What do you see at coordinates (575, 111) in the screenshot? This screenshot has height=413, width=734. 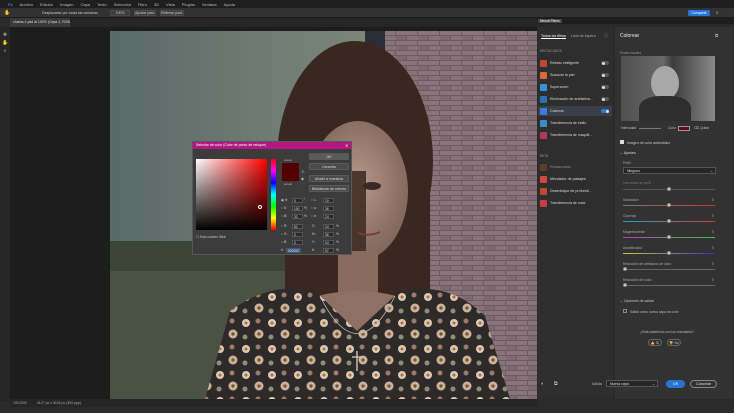 I see `filter-colorear: Colorear` at bounding box center [575, 111].